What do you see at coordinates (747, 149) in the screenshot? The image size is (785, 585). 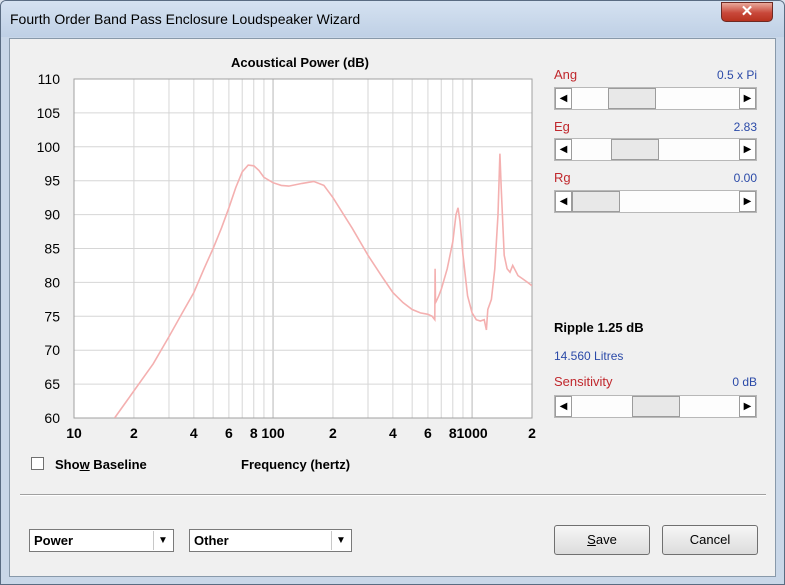 I see `eg-right-arrow-icon: ▶` at bounding box center [747, 149].